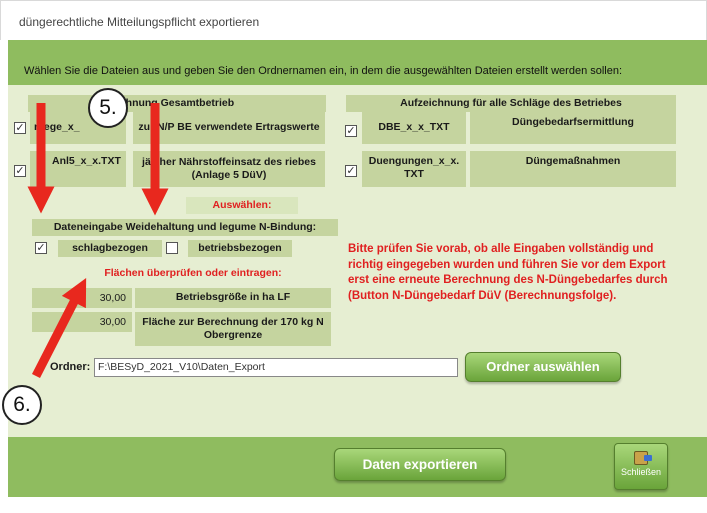  I want to click on gesamtbetrieb-header: chnung Gesamtbetrieb, so click(177, 103).